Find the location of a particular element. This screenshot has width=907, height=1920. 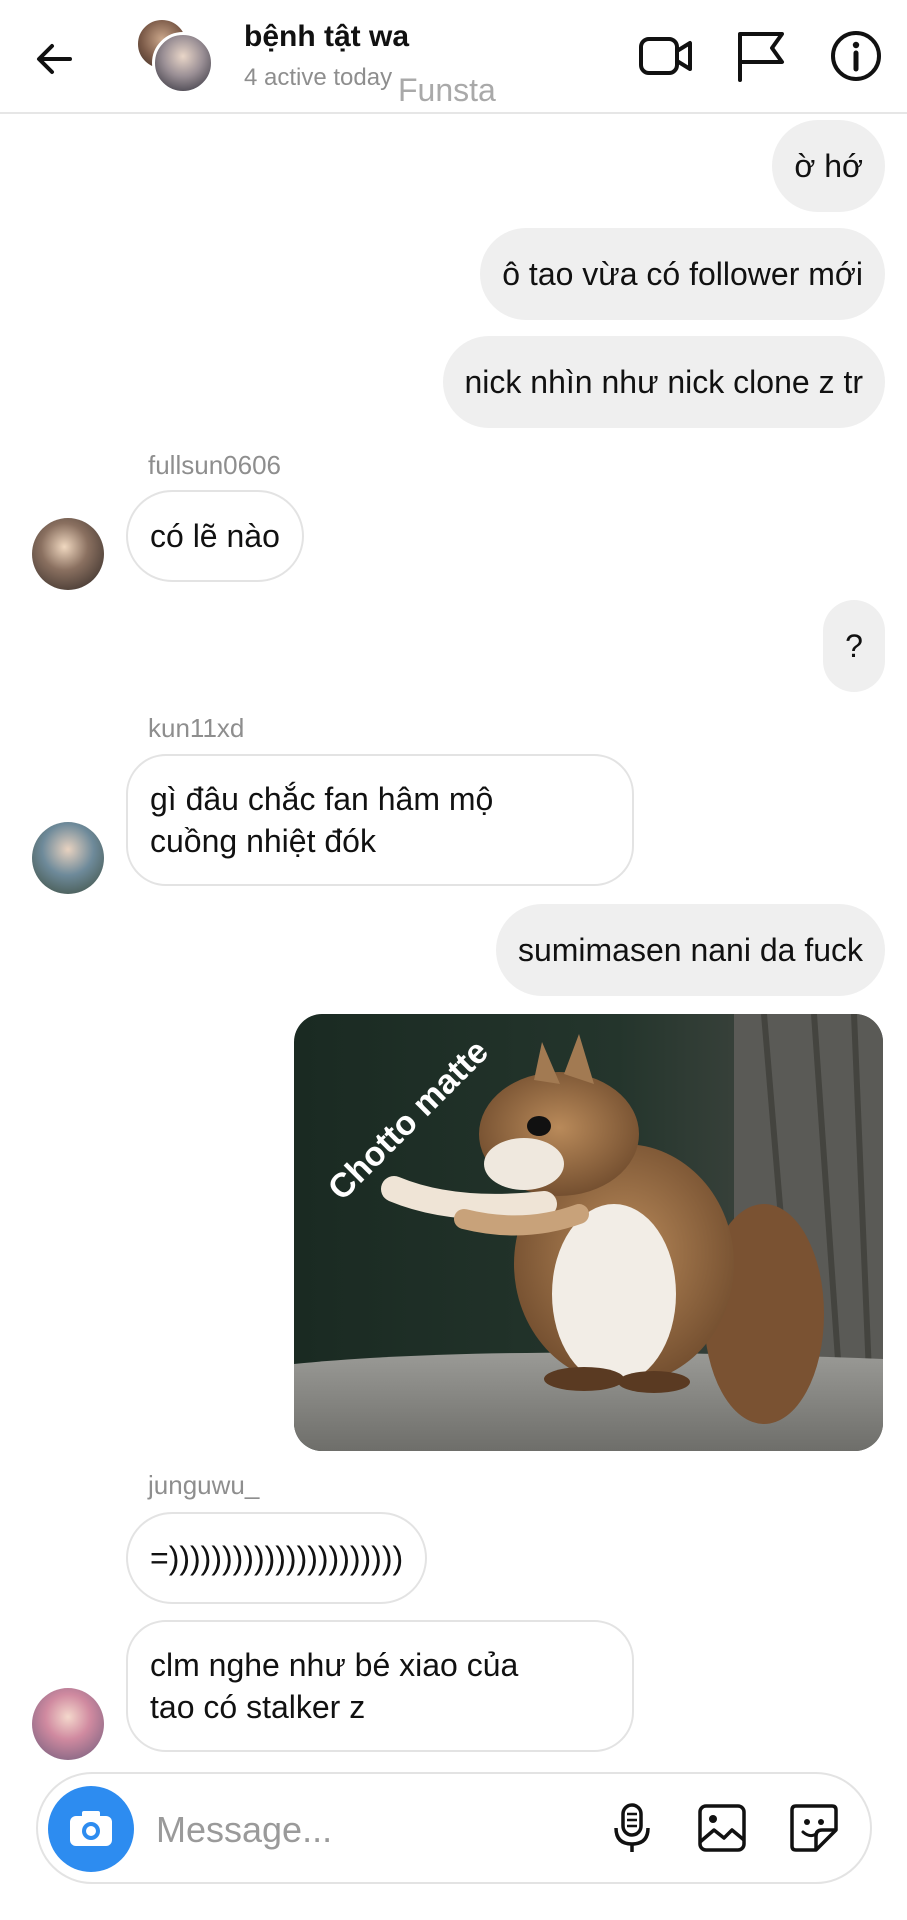

report-button is located at coordinates (760, 56).